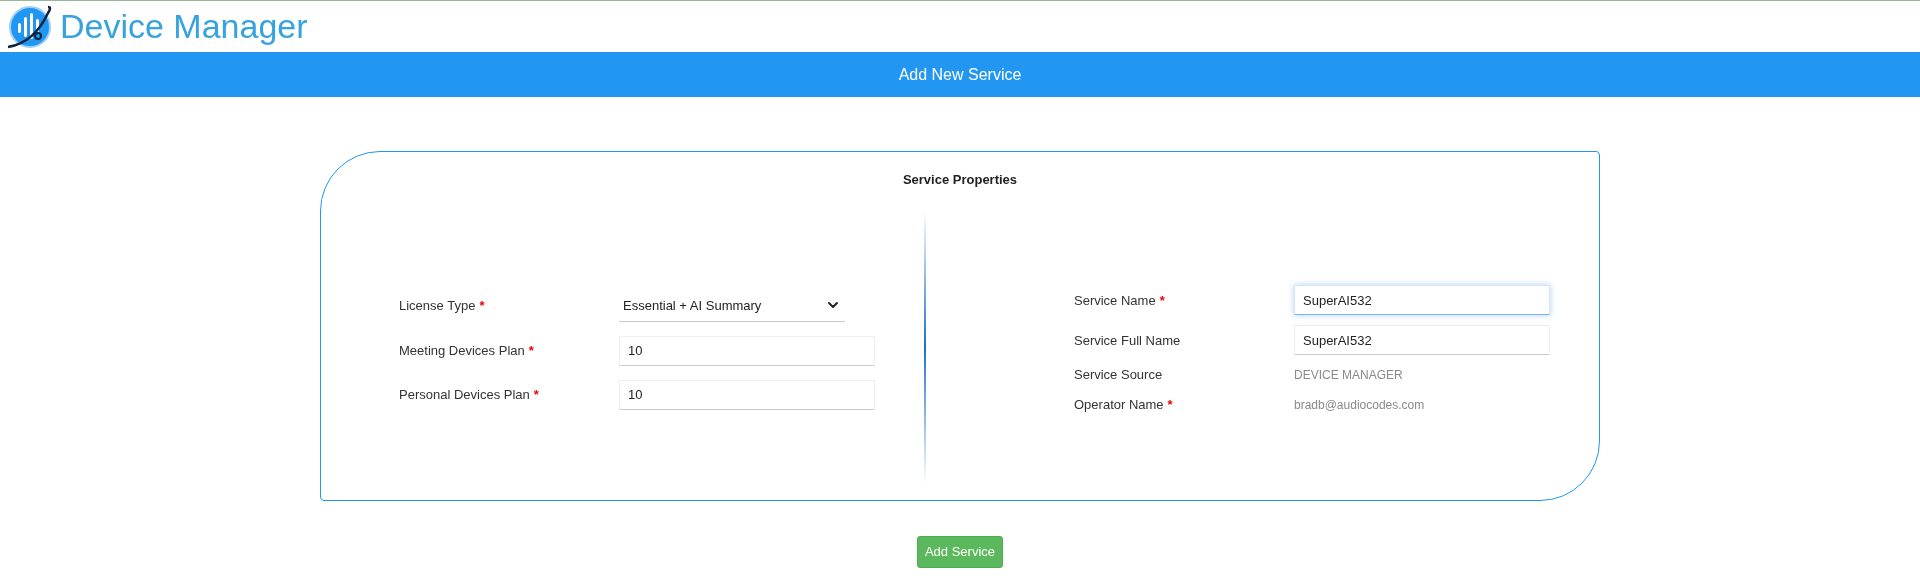 This screenshot has height=586, width=1920. Describe the element at coordinates (184, 26) in the screenshot. I see `app-title: Device Manager` at that location.